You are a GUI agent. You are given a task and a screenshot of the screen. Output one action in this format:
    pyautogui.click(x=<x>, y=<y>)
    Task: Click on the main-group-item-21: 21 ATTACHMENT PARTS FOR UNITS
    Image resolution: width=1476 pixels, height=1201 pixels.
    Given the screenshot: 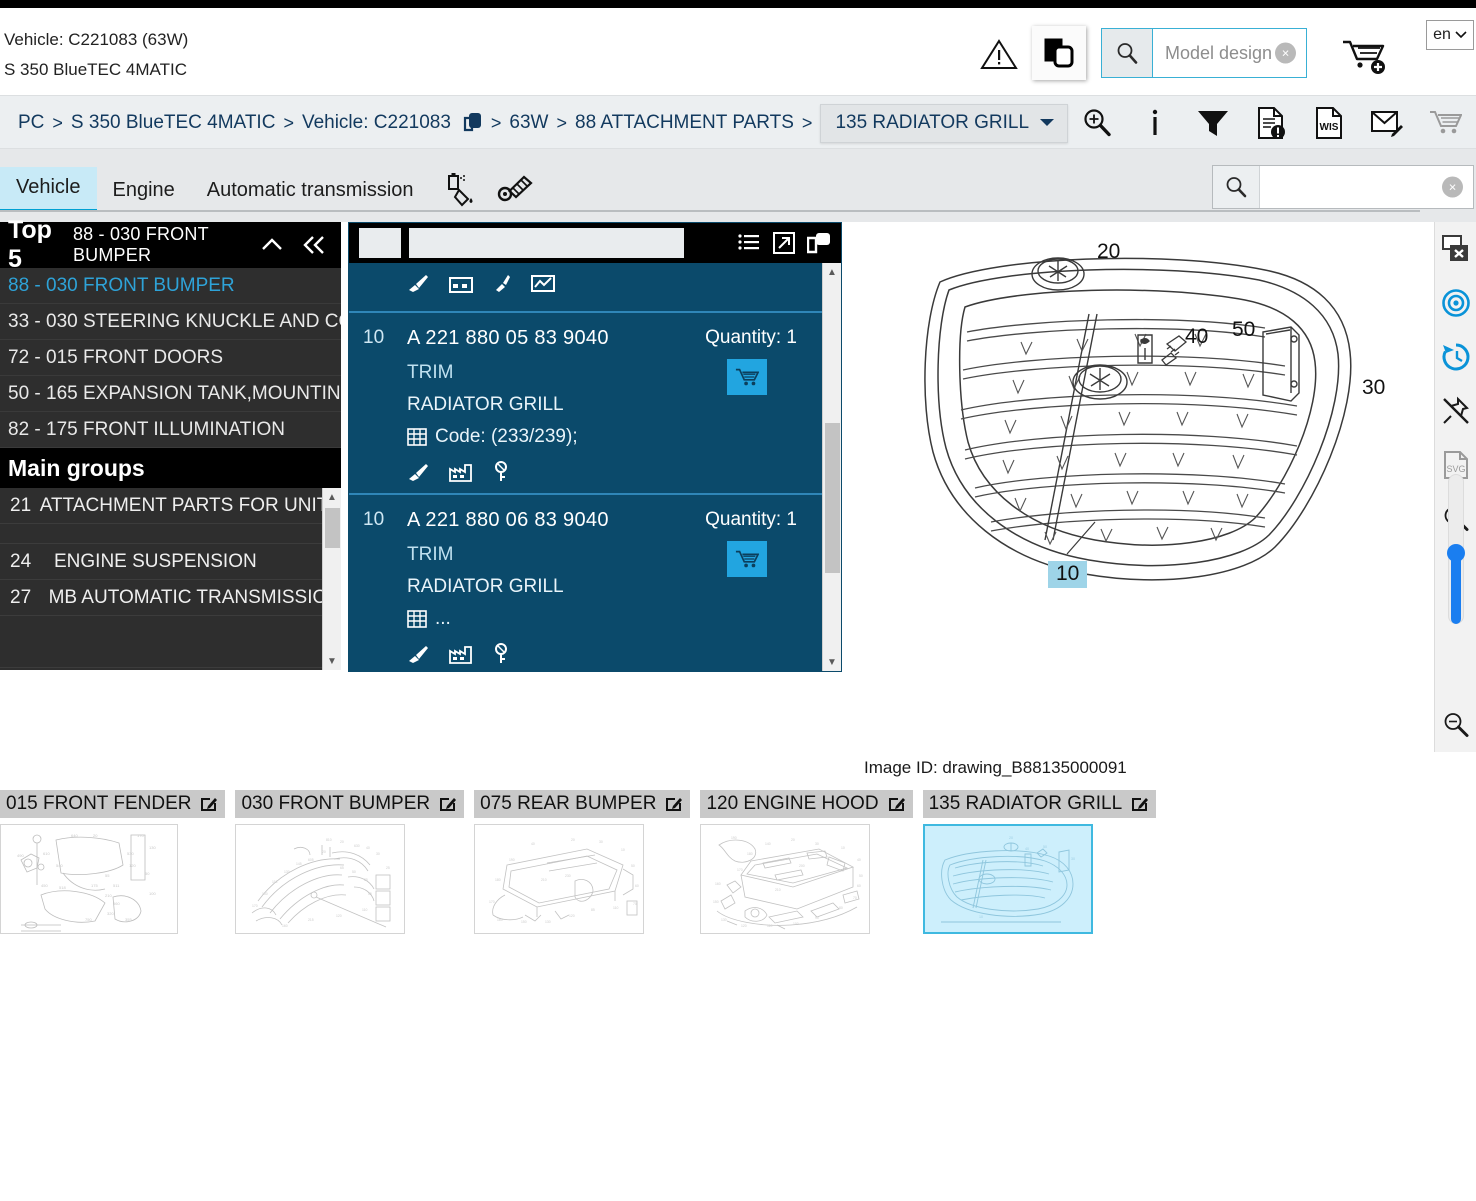 What is the action you would take?
    pyautogui.click(x=170, y=506)
    